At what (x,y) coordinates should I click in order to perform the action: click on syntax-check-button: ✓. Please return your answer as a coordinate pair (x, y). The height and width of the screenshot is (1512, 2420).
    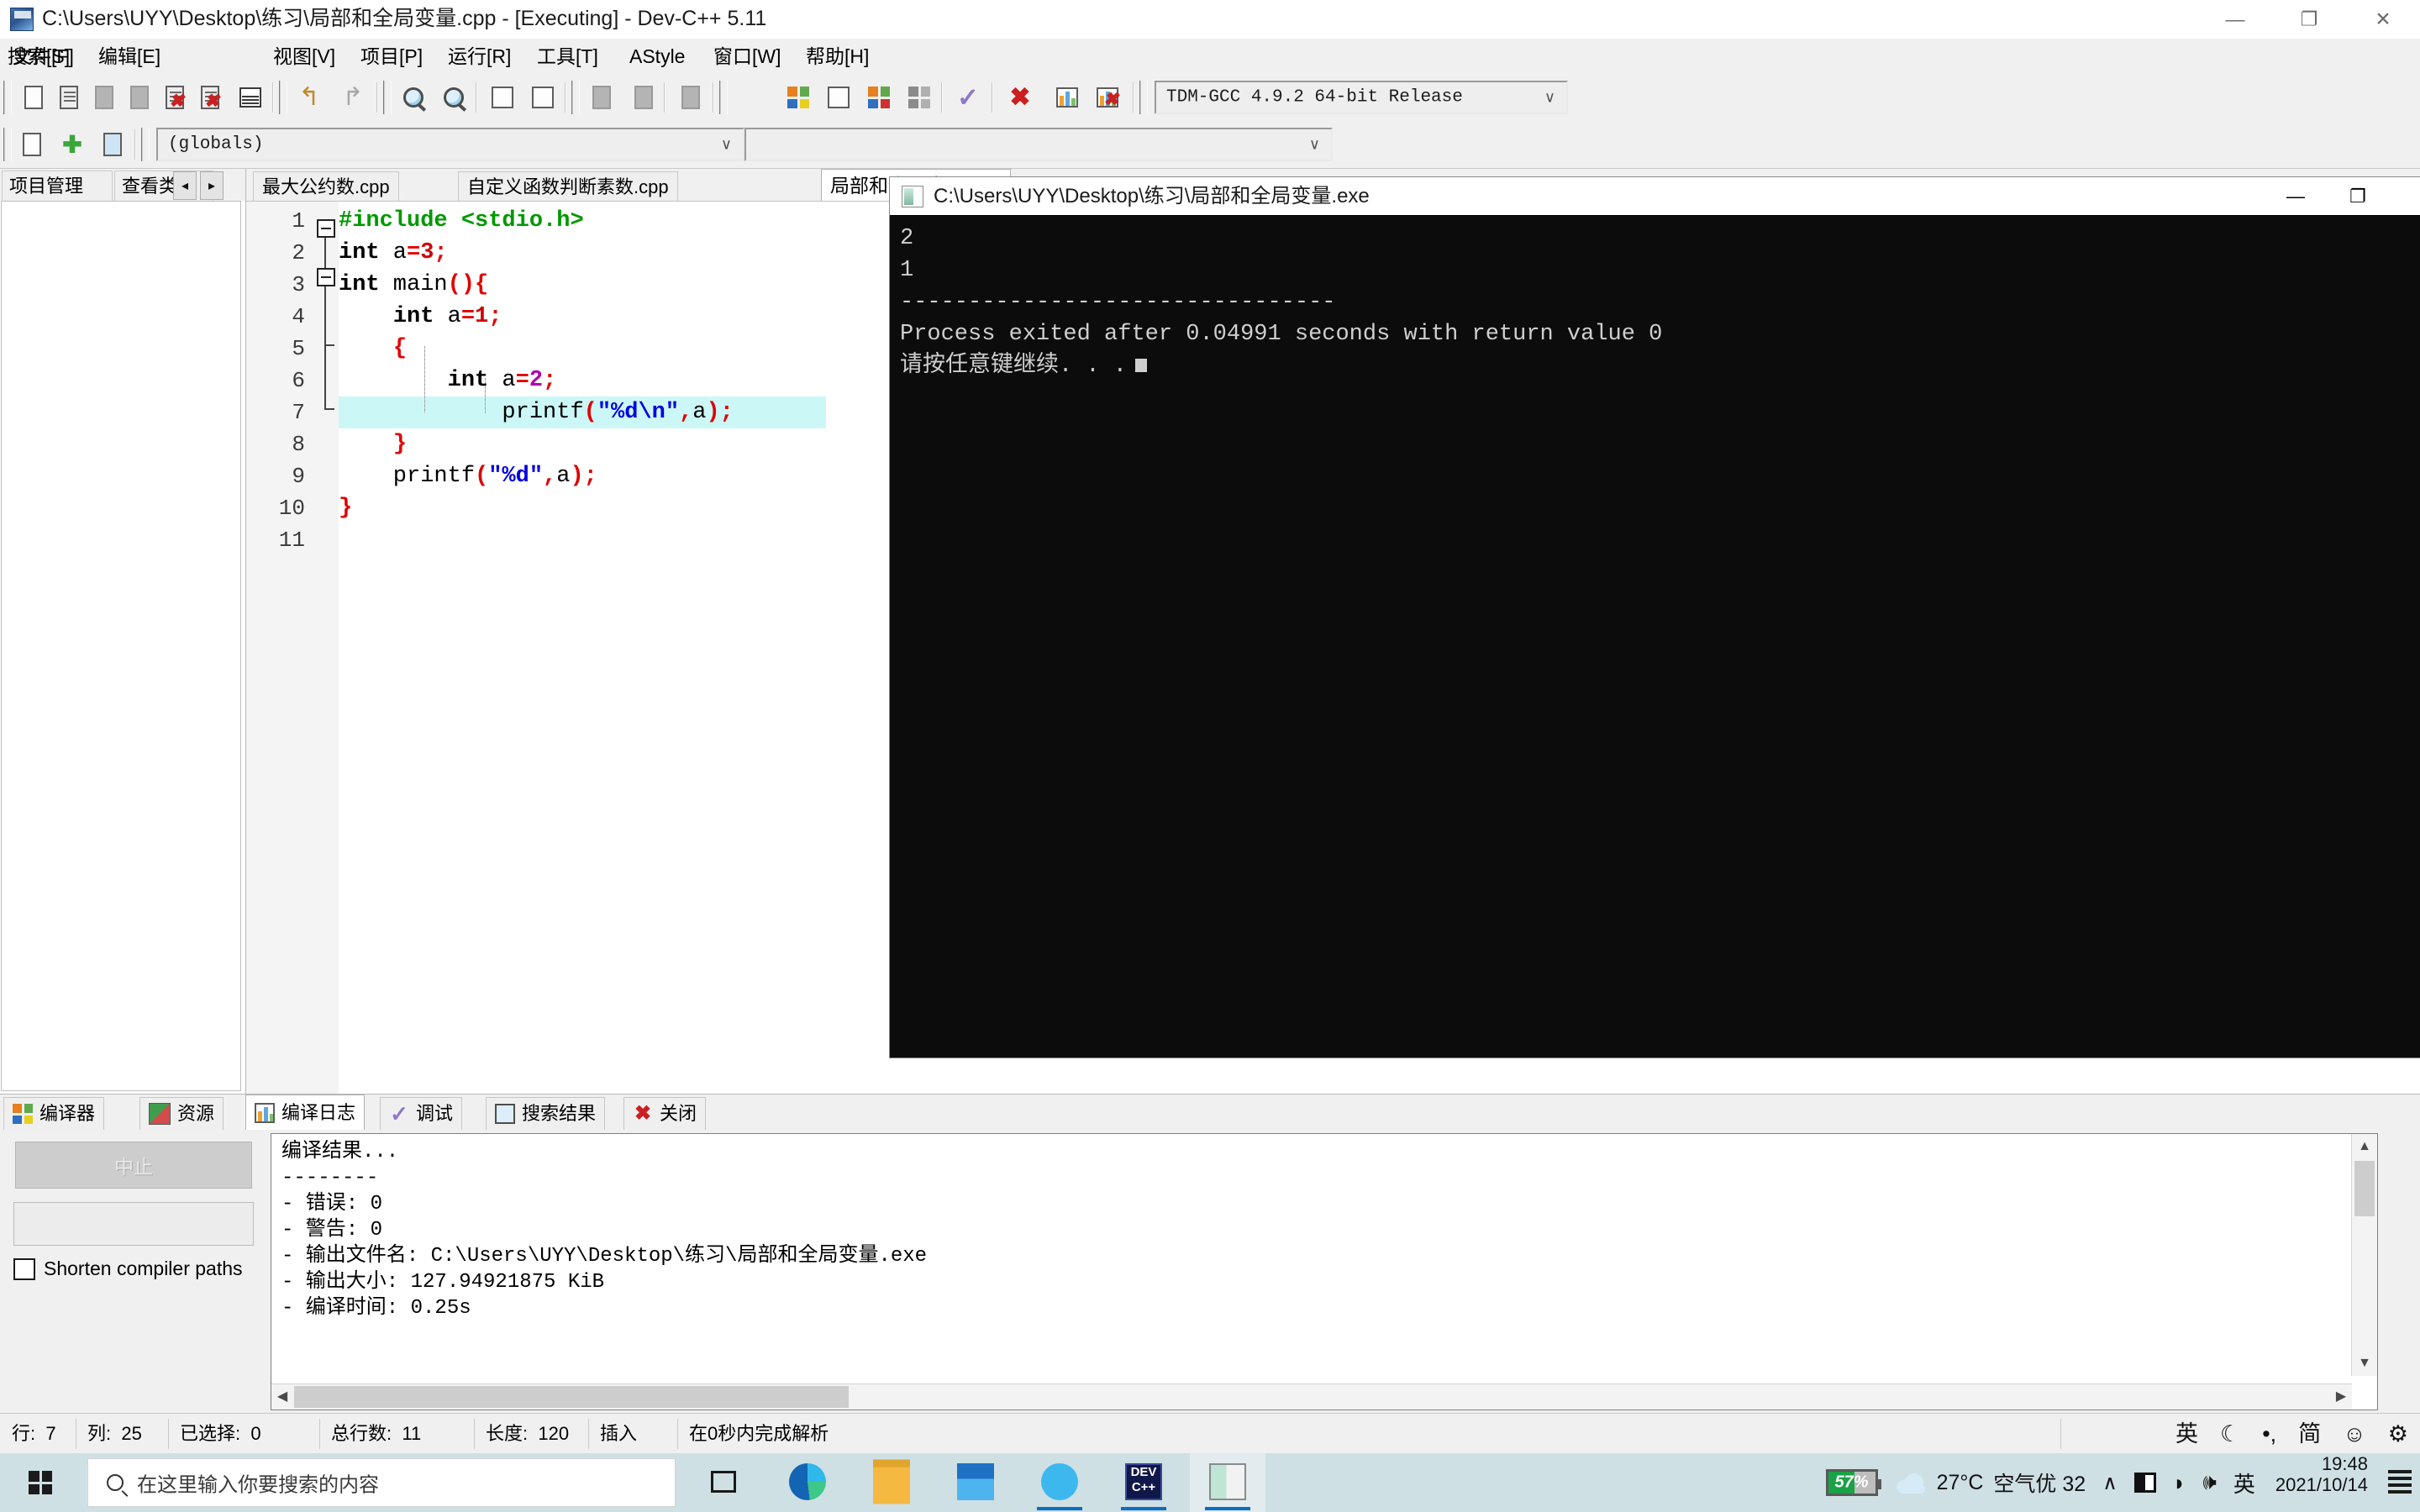
    Looking at the image, I should click on (968, 97).